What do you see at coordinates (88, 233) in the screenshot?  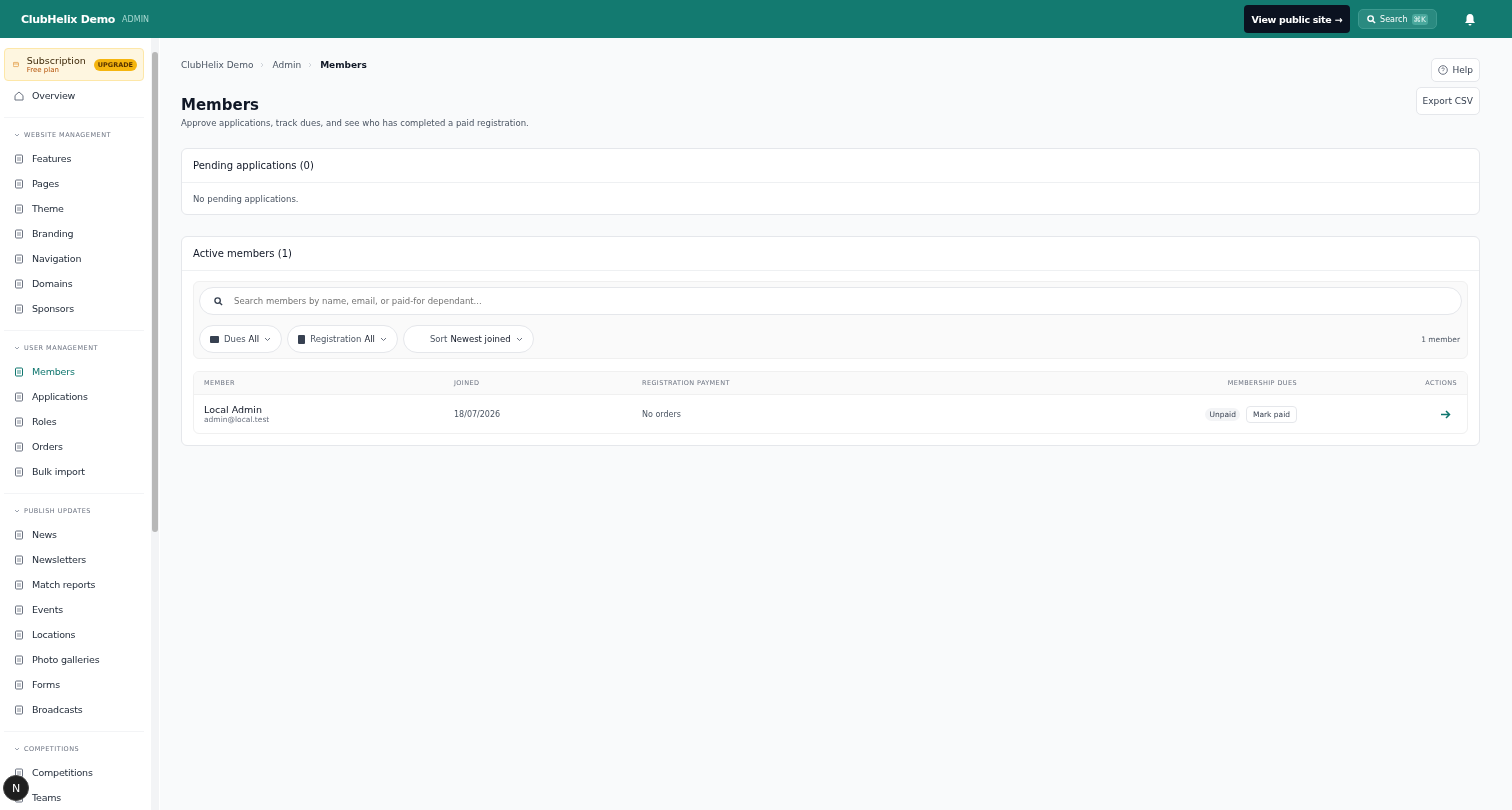 I see `sidebar-item: Branding` at bounding box center [88, 233].